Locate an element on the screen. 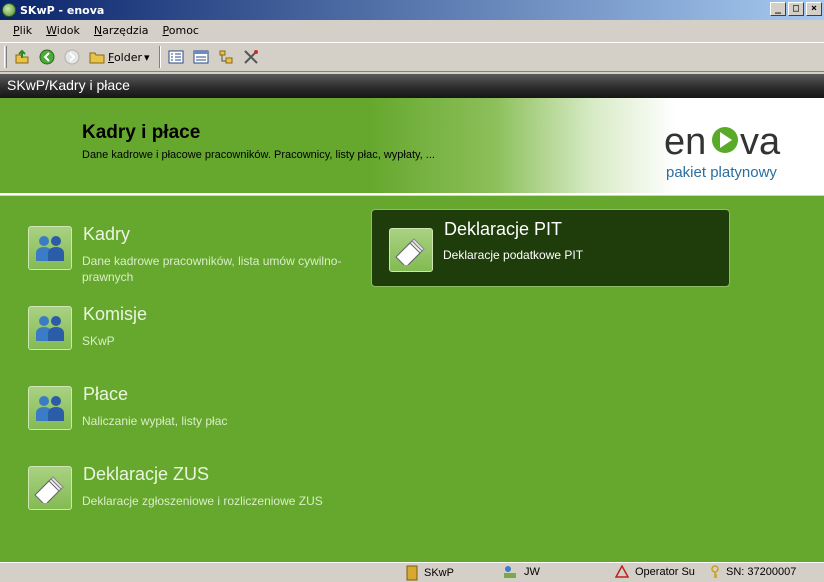 The height and width of the screenshot is (582, 824). forward-button is located at coordinates (72, 57).